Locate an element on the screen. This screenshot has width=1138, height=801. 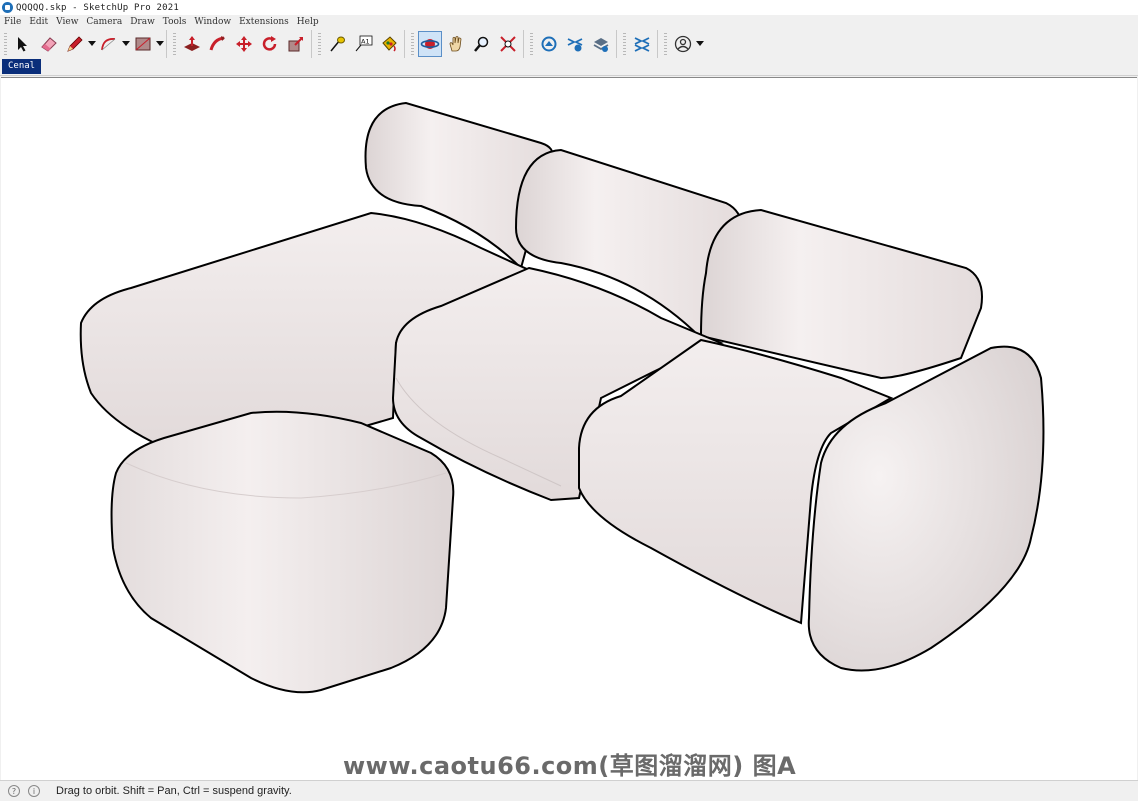
toolbar-group-edit is located at coordinates (240, 44).